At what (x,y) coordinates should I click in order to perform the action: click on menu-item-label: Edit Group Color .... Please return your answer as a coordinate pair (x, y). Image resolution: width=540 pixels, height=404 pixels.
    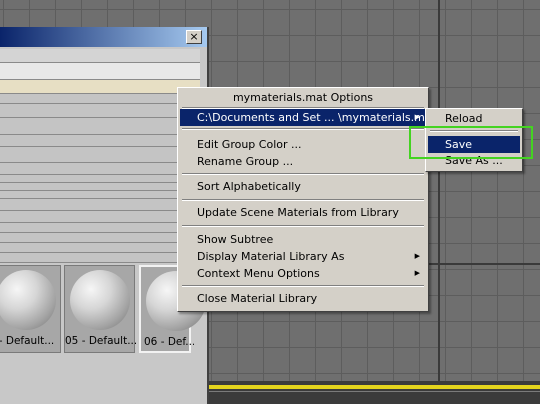
    Looking at the image, I should click on (249, 144).